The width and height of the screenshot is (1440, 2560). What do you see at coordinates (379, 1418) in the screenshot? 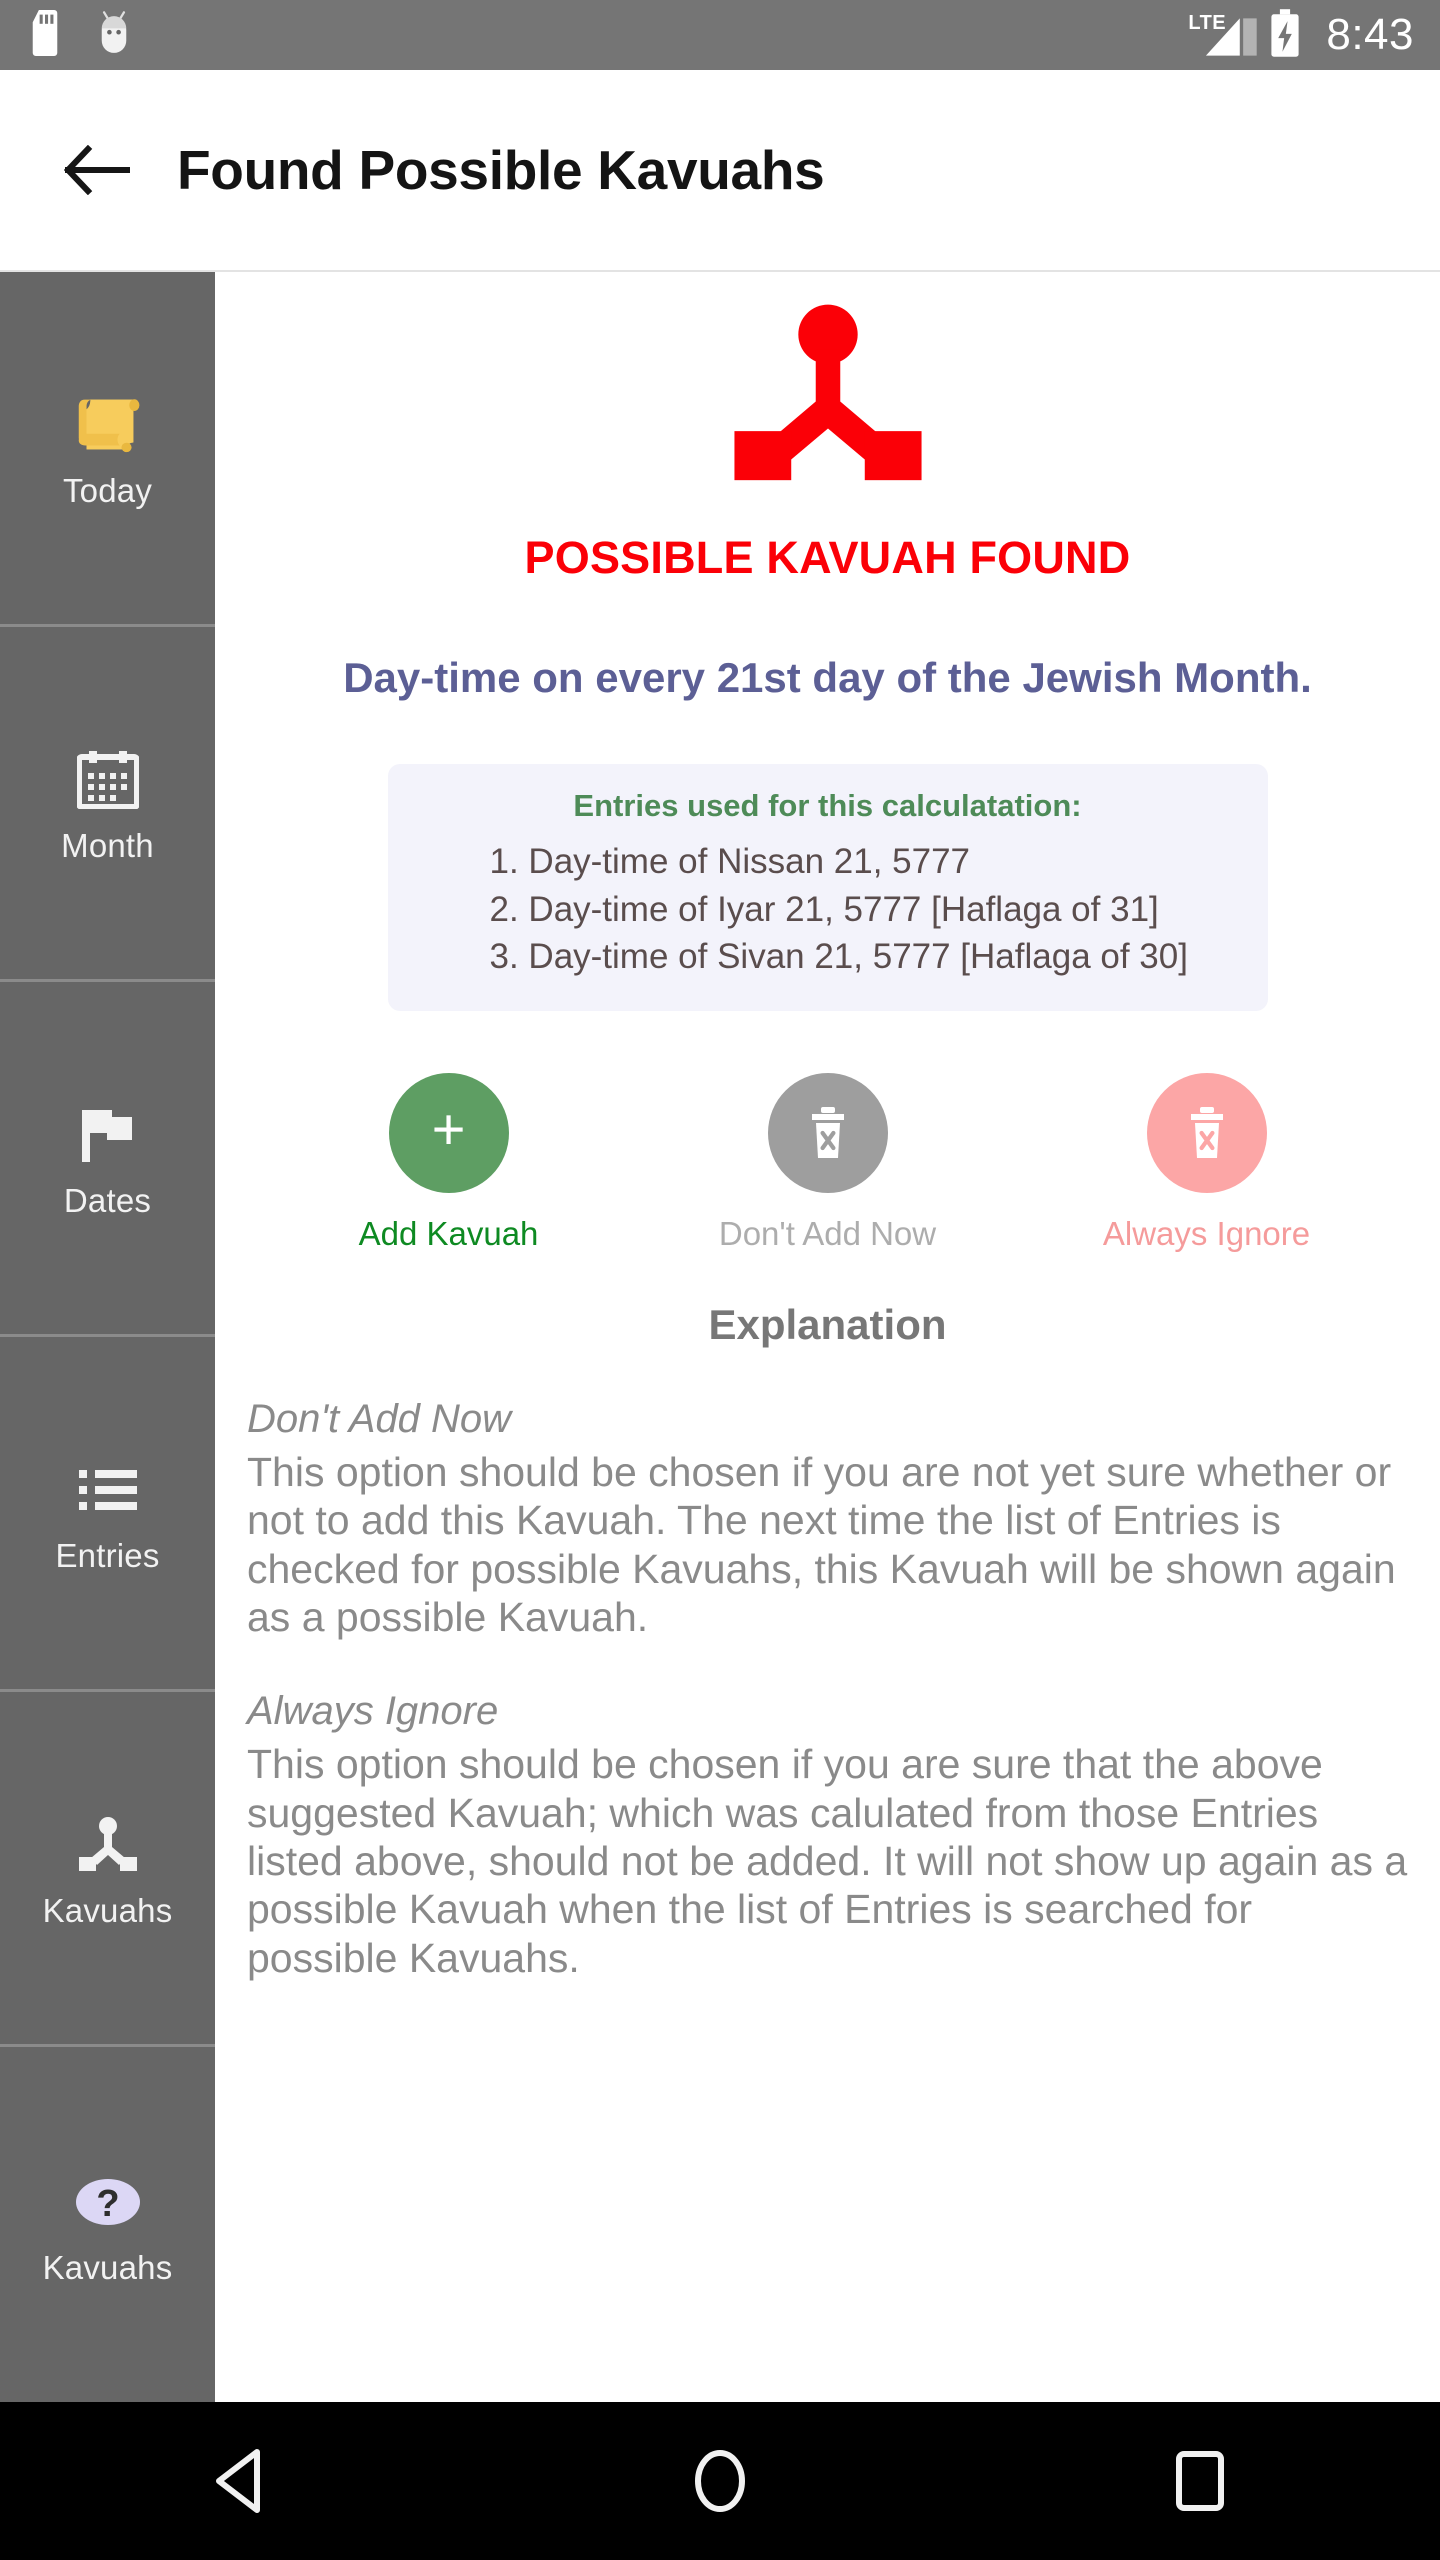
I see `explanation-heading: Don't Add Now` at bounding box center [379, 1418].